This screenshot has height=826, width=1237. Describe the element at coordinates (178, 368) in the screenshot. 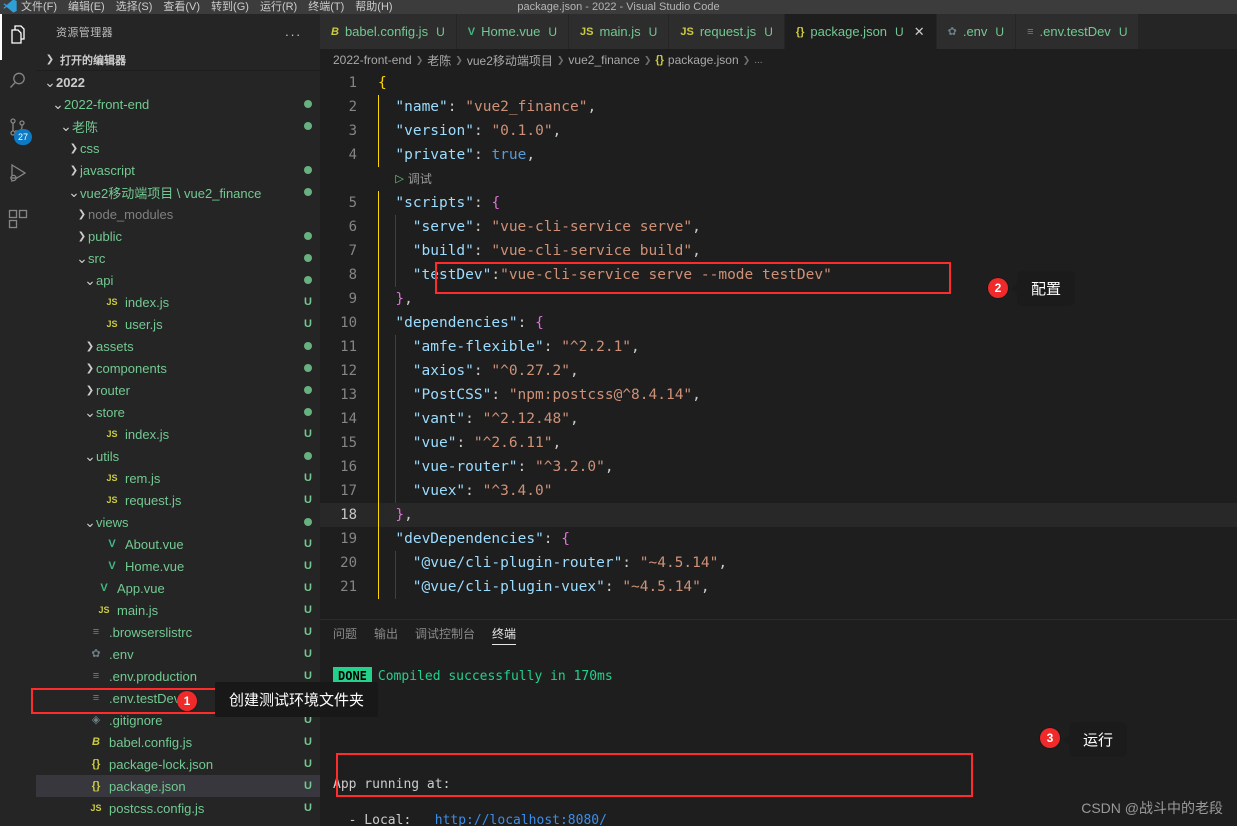

I see `tree-item-components: ❯ components` at that location.